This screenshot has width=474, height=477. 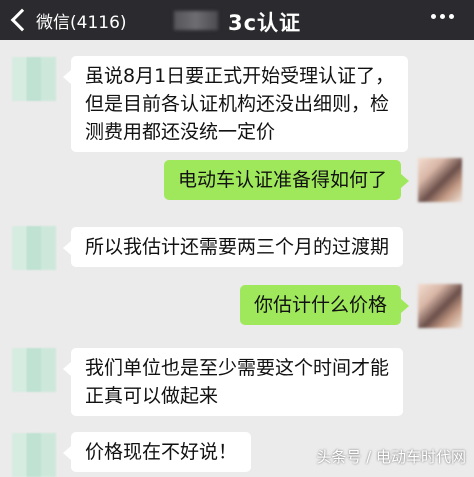 I want to click on message-line: 正真可以做起来, so click(x=152, y=396).